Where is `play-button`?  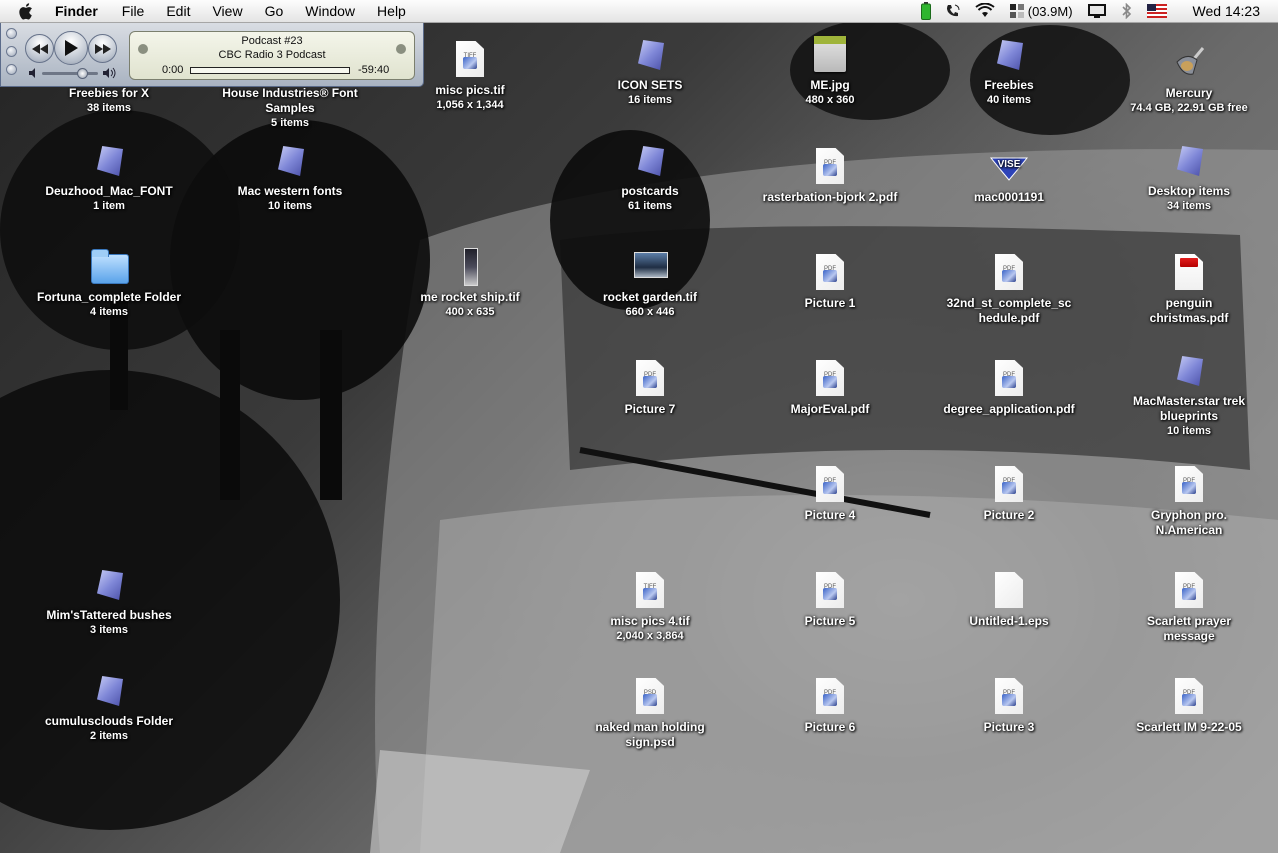
play-button is located at coordinates (71, 48).